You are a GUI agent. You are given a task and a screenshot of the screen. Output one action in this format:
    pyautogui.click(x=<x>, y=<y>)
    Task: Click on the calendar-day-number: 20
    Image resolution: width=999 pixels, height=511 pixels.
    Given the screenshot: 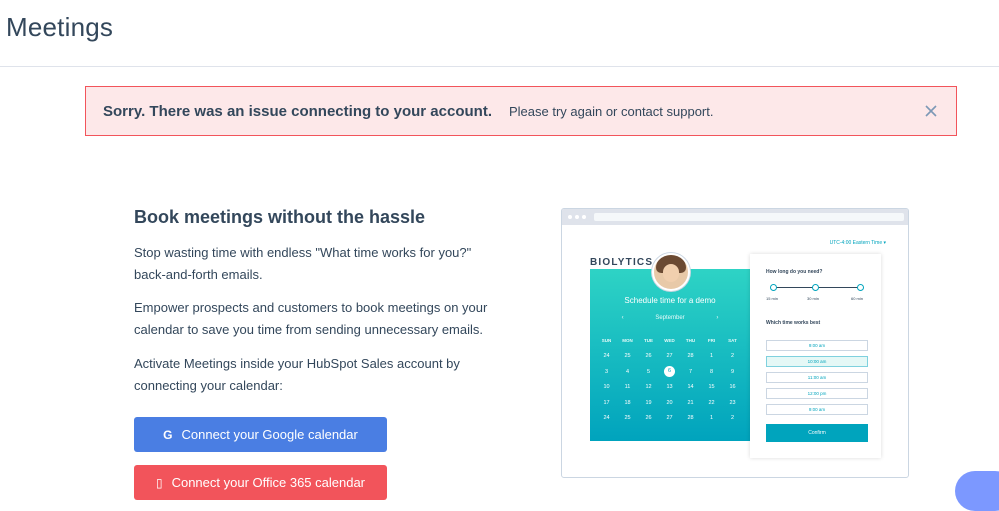 What is the action you would take?
    pyautogui.click(x=669, y=402)
    